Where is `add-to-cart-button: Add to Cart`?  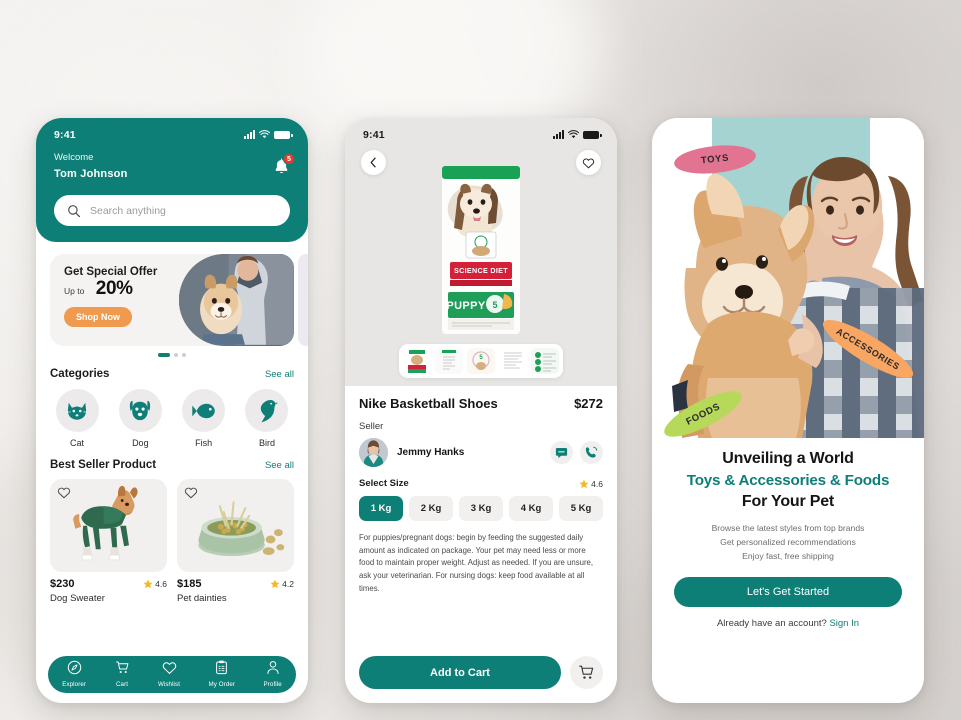 add-to-cart-button: Add to Cart is located at coordinates (460, 672).